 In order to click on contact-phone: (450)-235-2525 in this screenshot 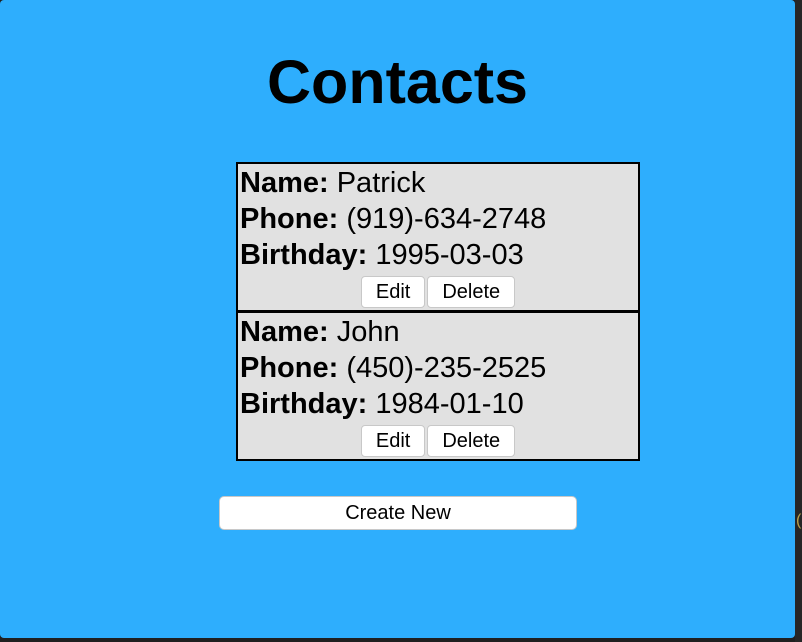, I will do `click(446, 368)`.